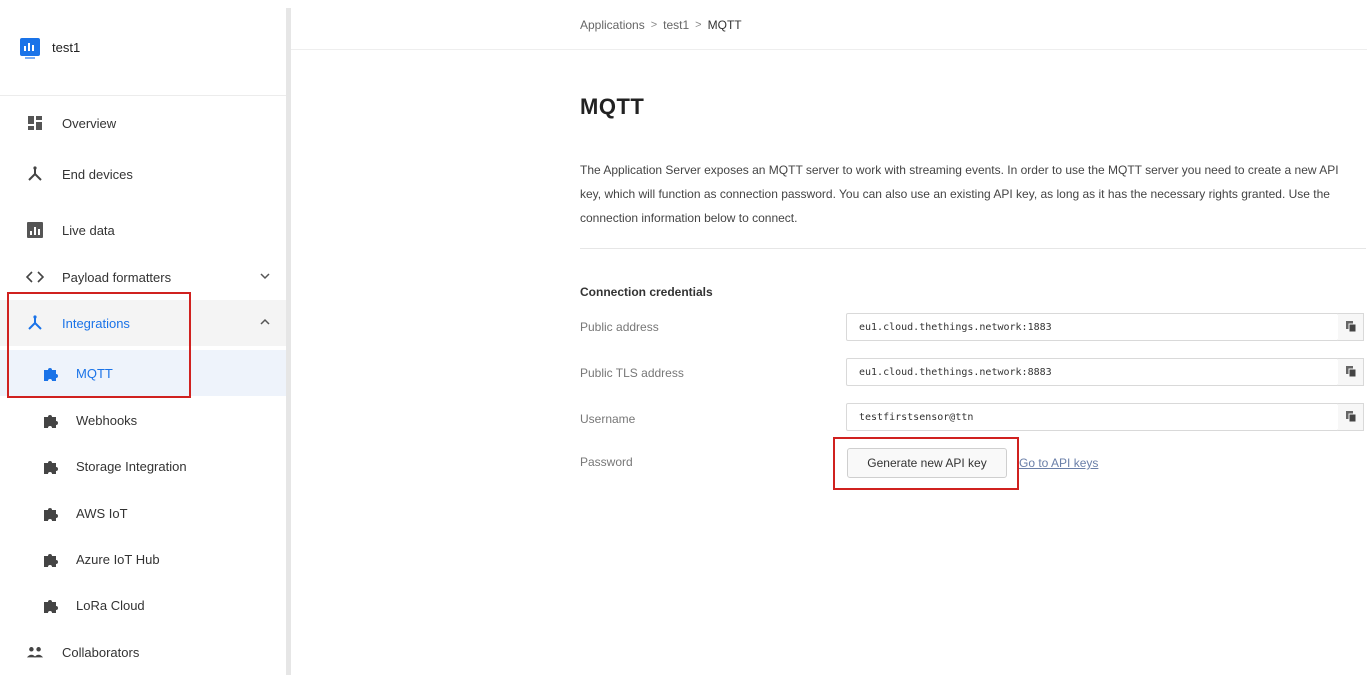 This screenshot has width=1367, height=675. Describe the element at coordinates (35, 230) in the screenshot. I see `live-data-icon` at that location.